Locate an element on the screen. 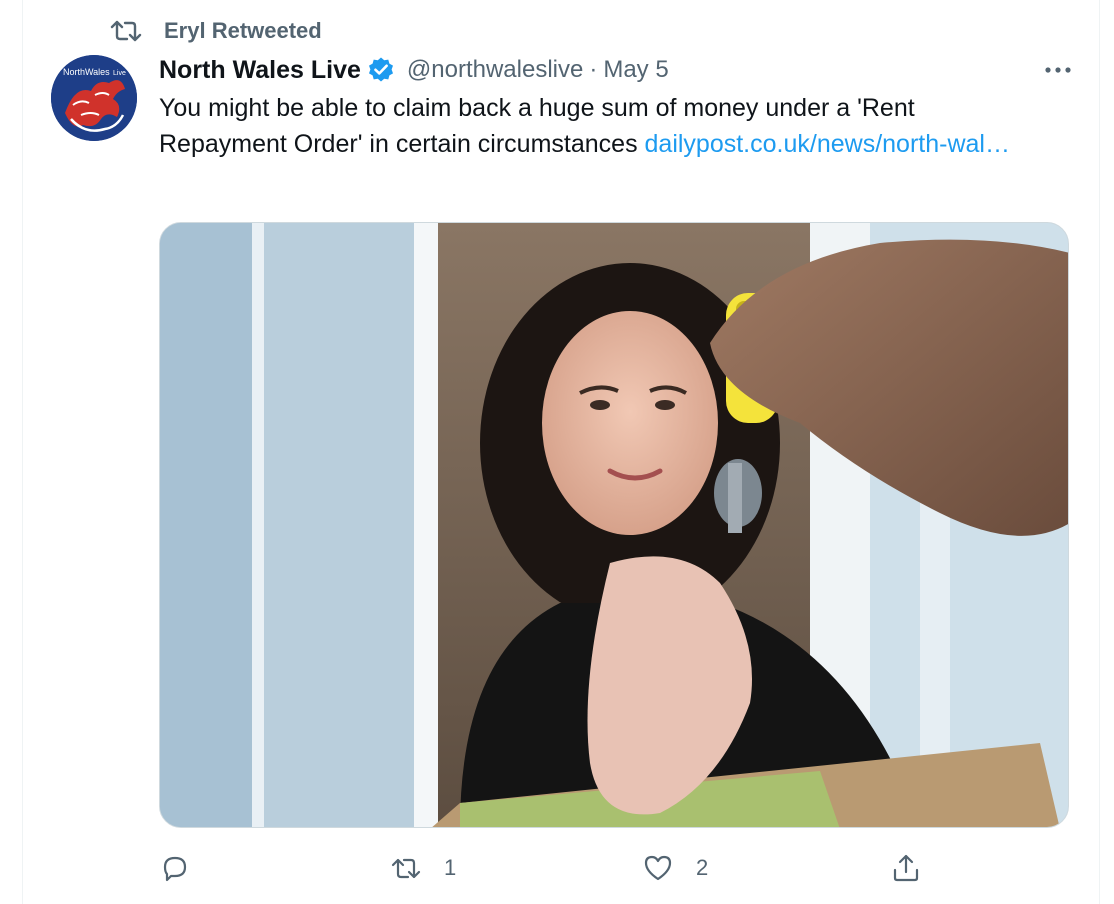 The image size is (1114, 904). reply-icon is located at coordinates (175, 869).